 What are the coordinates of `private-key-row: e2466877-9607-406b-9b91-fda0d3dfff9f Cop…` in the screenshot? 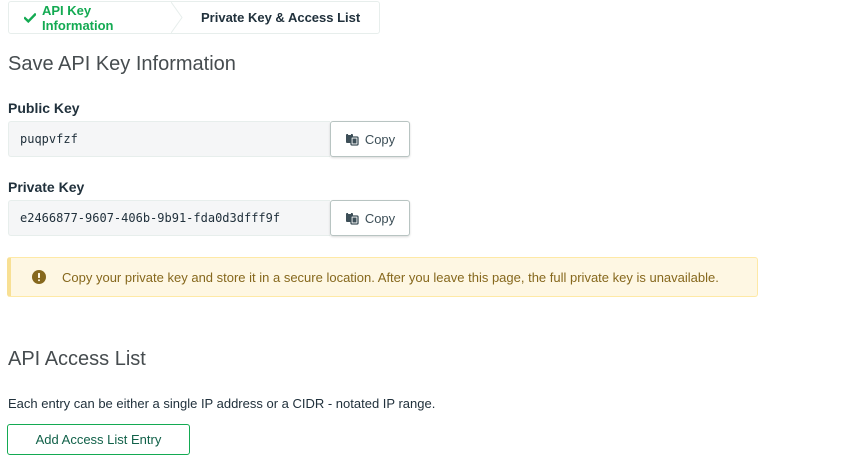 It's located at (209, 218).